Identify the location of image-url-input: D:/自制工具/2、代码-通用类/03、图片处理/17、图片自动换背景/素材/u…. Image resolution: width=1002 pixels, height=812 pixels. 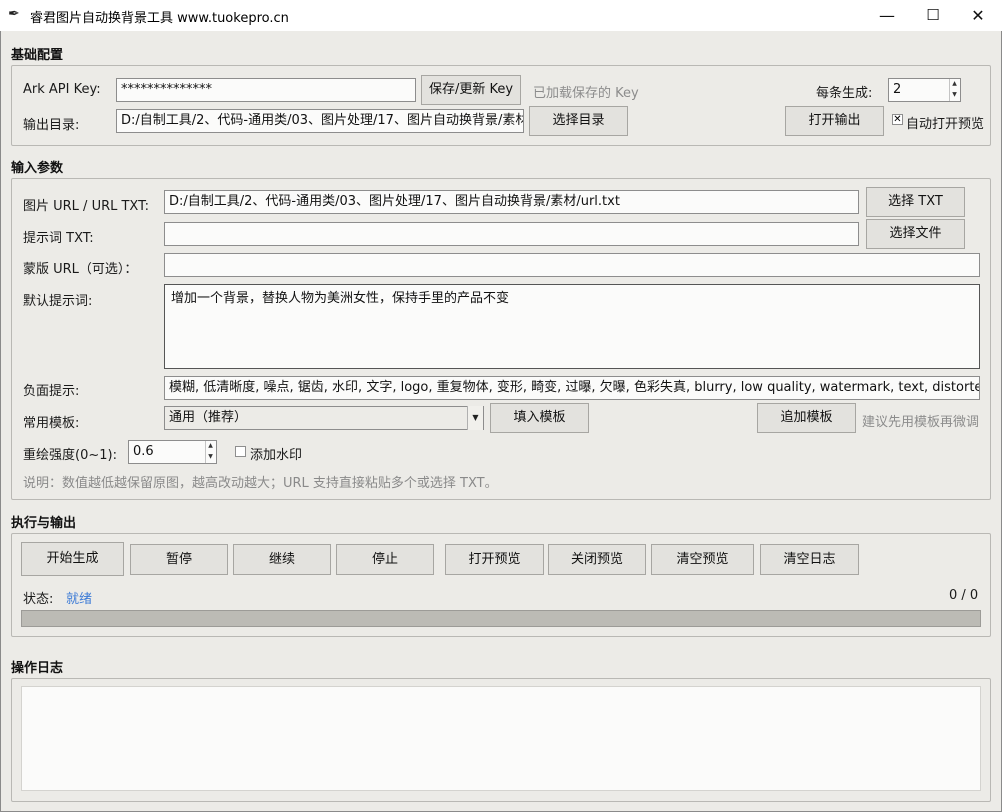
(511, 202).